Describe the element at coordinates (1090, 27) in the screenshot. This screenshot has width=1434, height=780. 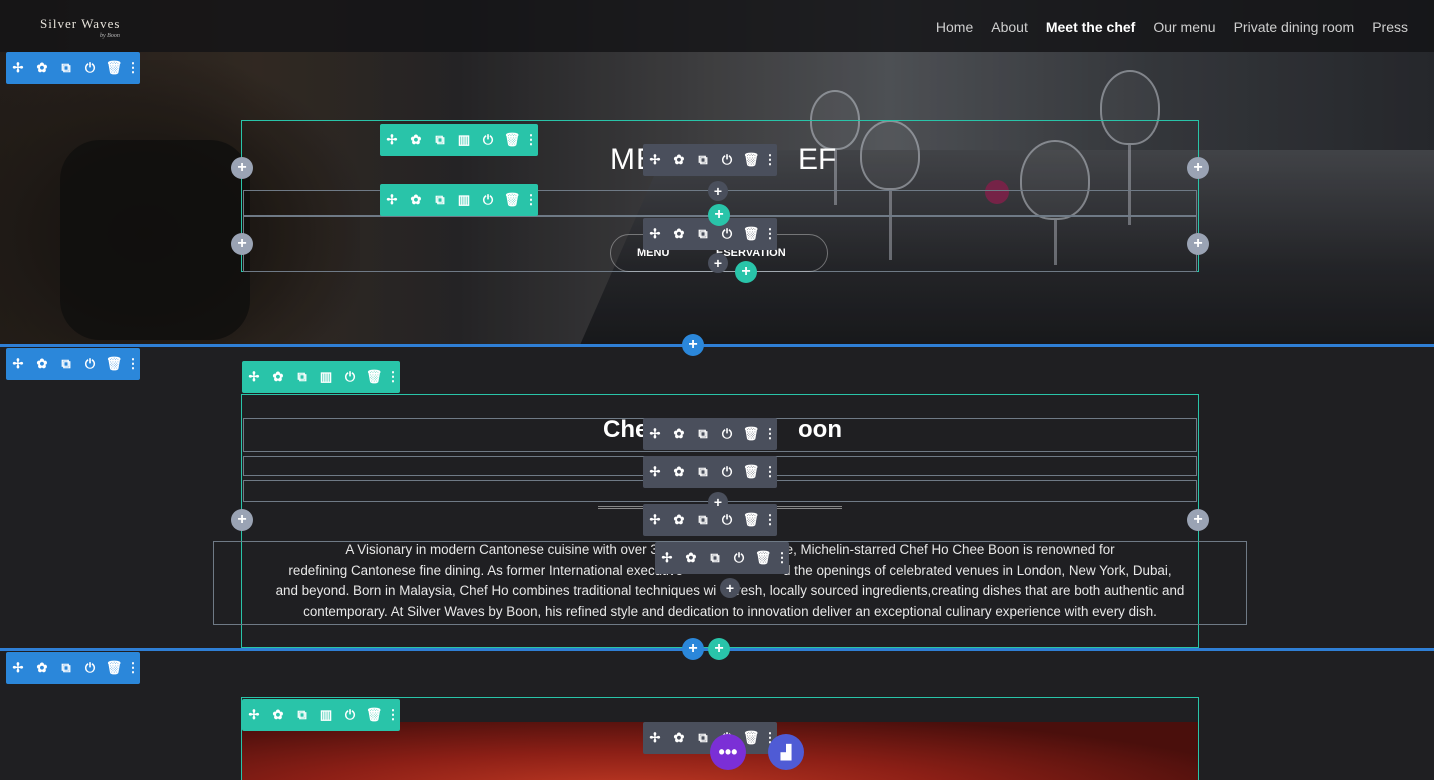
I see `nav-meet-the-chef: Meet the chef` at that location.